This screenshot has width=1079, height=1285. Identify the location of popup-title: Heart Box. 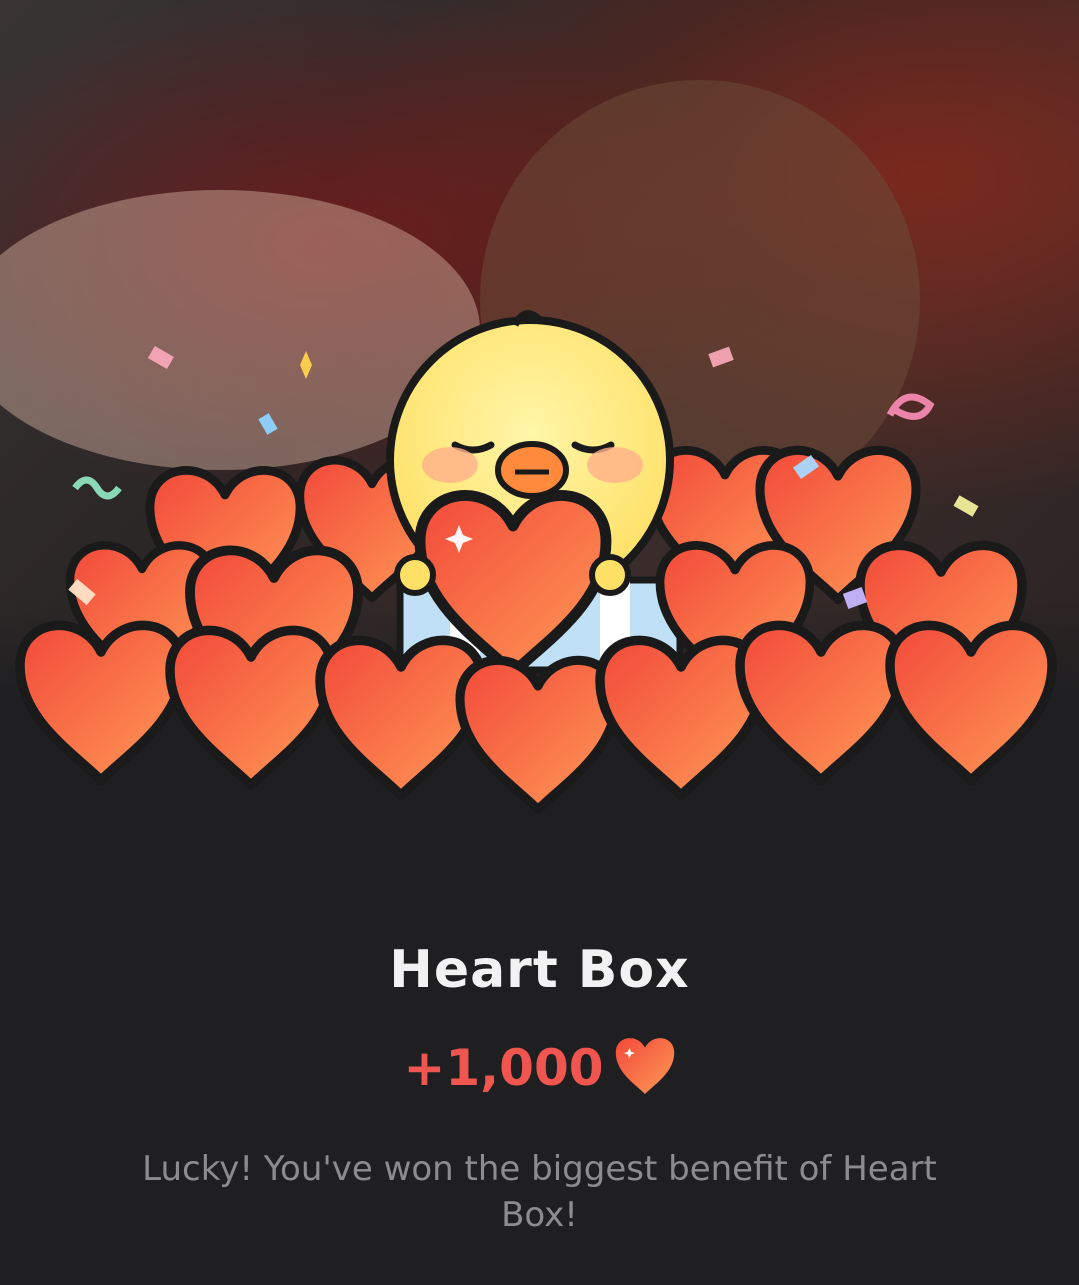
(539, 970).